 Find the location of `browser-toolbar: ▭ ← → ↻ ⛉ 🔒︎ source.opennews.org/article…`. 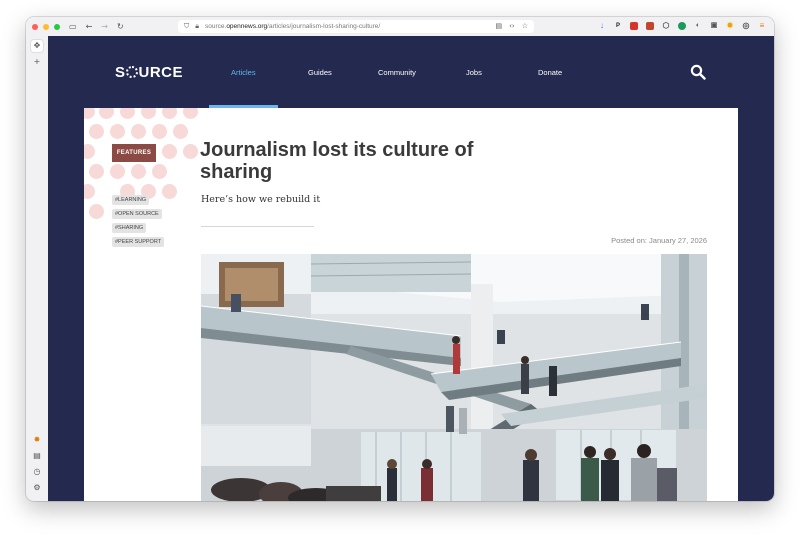

browser-toolbar: ▭ ← → ↻ ⛉ 🔒︎ source.opennews.org/article… is located at coordinates (400, 26).